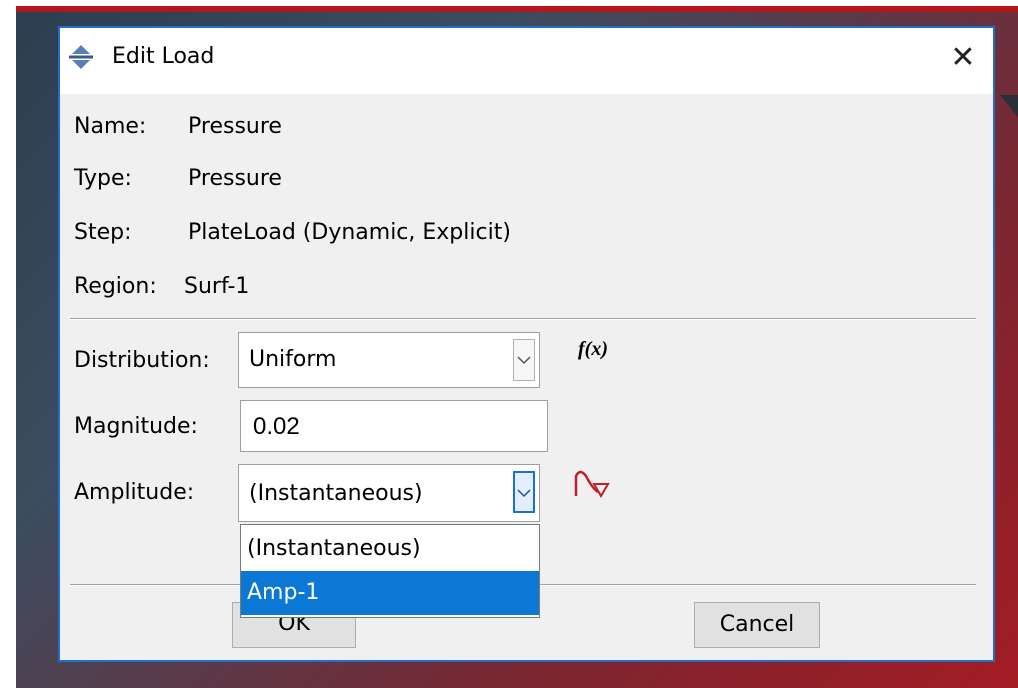  I want to click on cancel-button: Cancel, so click(757, 625).